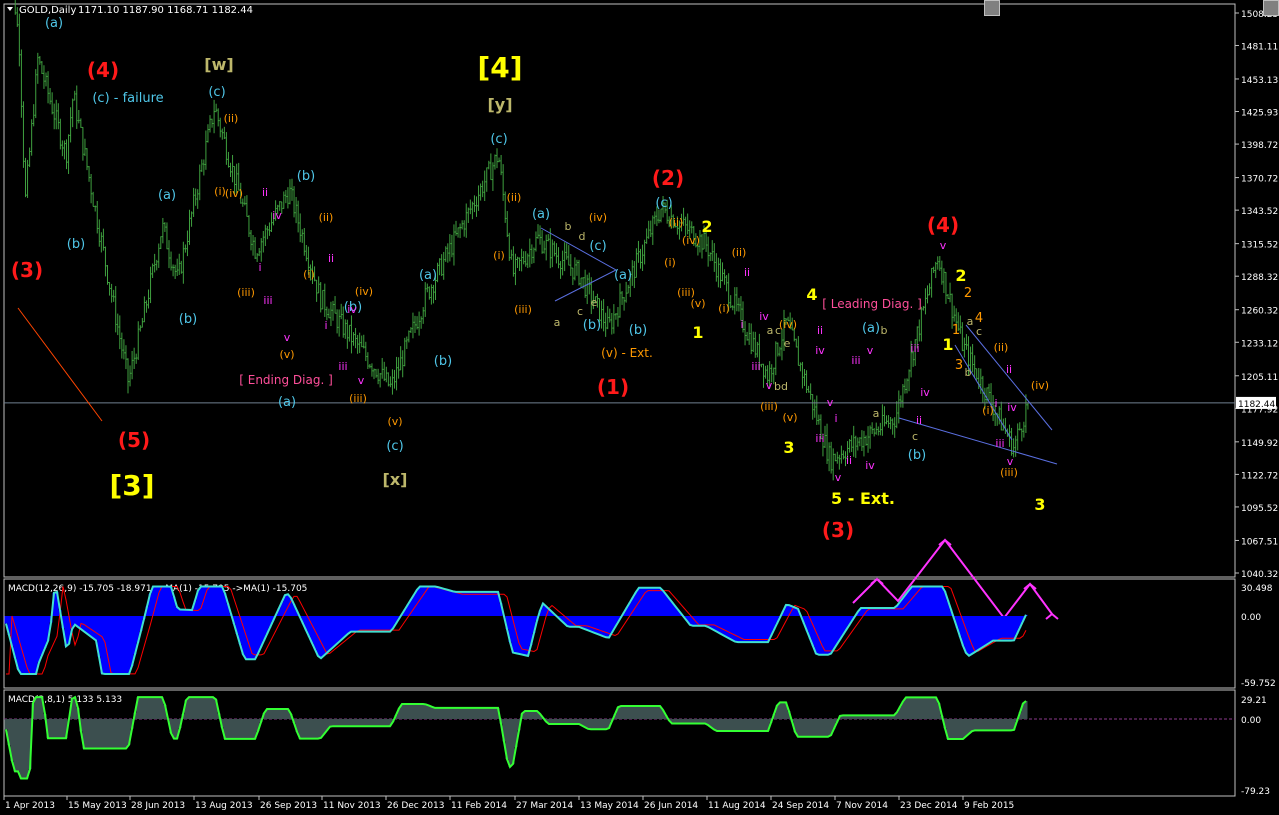  Describe the element at coordinates (1256, 405) in the screenshot. I see `current-price-label: 1182.44` at that location.